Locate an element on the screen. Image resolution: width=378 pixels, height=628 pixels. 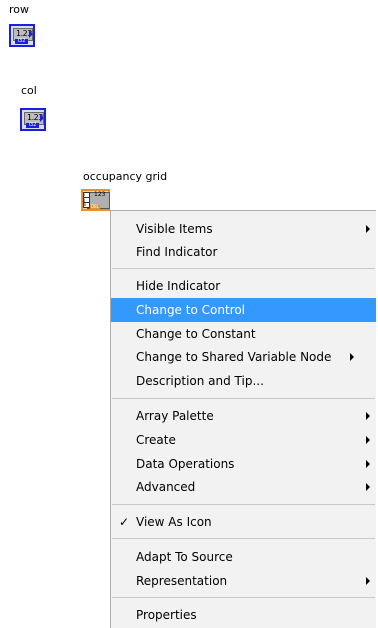
grid-value-text: 123 is located at coordinates (100, 194).